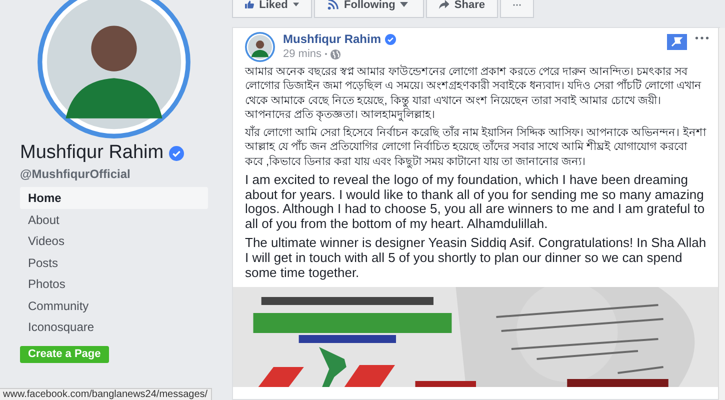 This screenshot has height=400, width=725. What do you see at coordinates (92, 153) in the screenshot?
I see `page-name: Mushfiqur Rahim` at bounding box center [92, 153].